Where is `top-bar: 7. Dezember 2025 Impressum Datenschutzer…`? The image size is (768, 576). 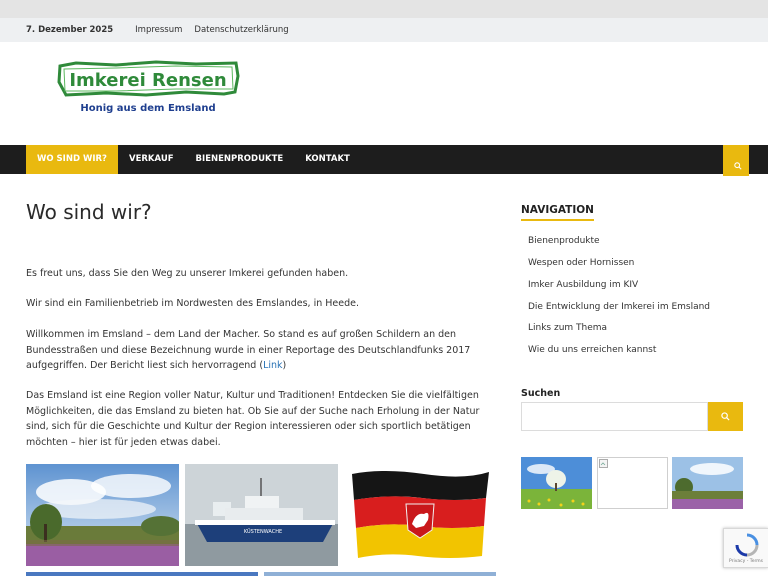
top-bar: 7. Dezember 2025 Impressum Datenschutzer… is located at coordinates (384, 30).